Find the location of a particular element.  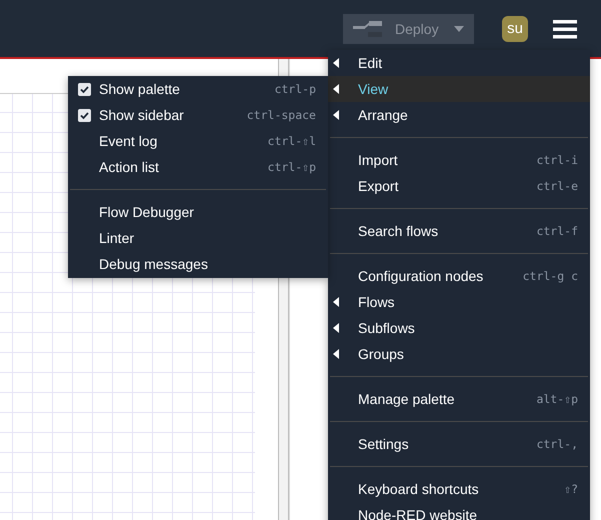

shortcut-label: alt-⇧p is located at coordinates (557, 399).